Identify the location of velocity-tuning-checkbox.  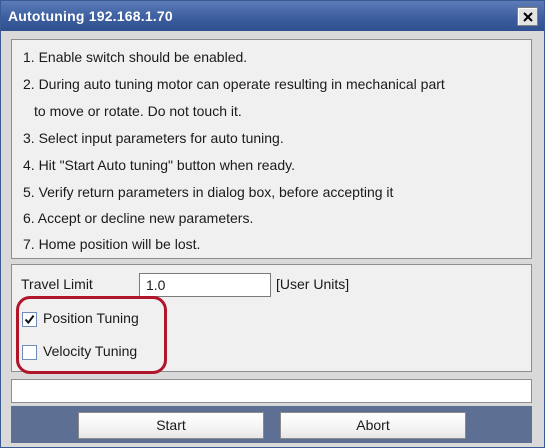
(29, 352).